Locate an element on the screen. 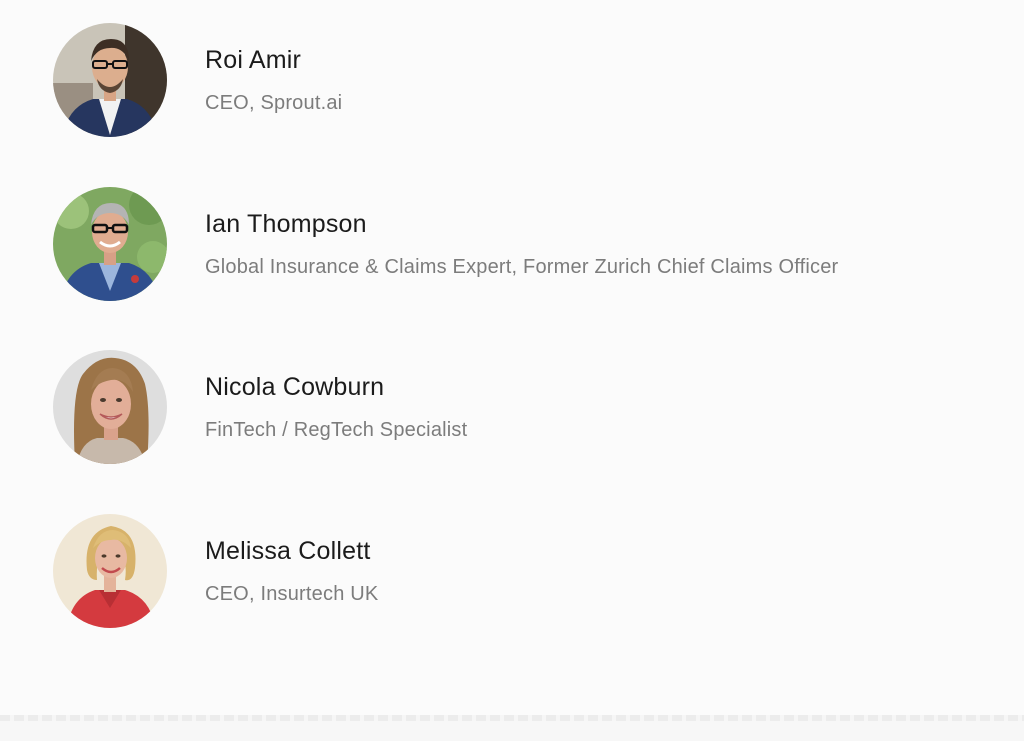 This screenshot has width=1024, height=741. speaker-card: Melissa Collett CEO, Insurtech UK is located at coordinates (523, 571).